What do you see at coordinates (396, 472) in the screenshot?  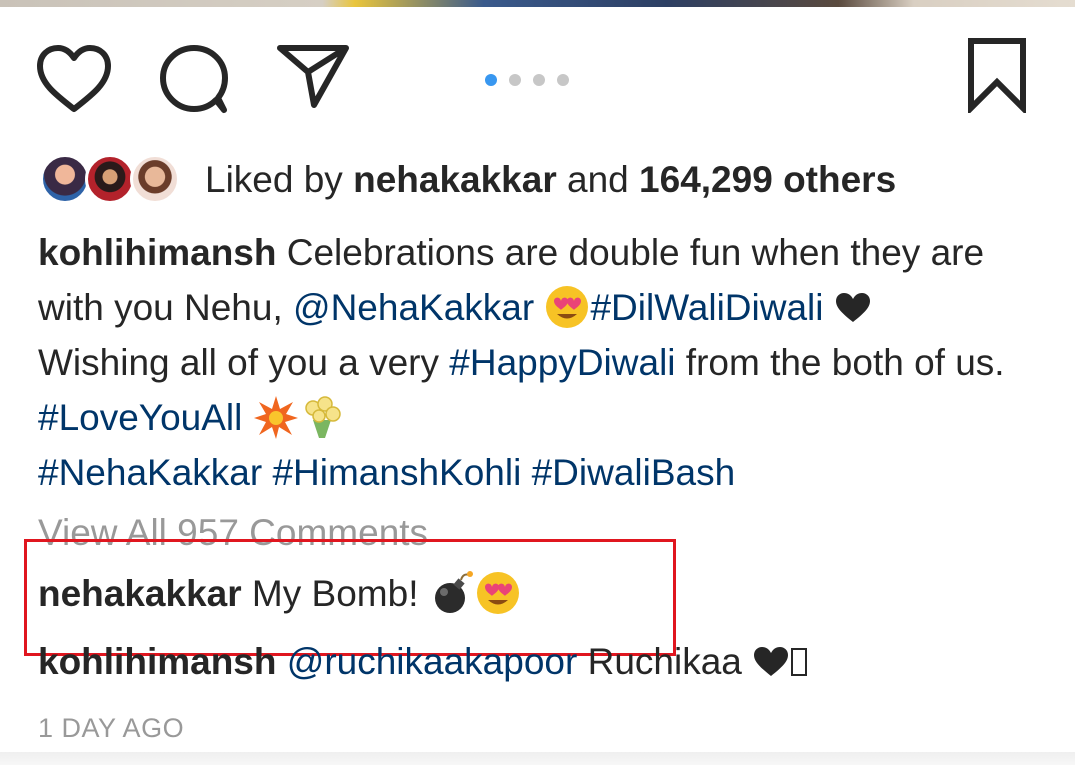 I see `caption-hashtag: #HimanshKohli` at bounding box center [396, 472].